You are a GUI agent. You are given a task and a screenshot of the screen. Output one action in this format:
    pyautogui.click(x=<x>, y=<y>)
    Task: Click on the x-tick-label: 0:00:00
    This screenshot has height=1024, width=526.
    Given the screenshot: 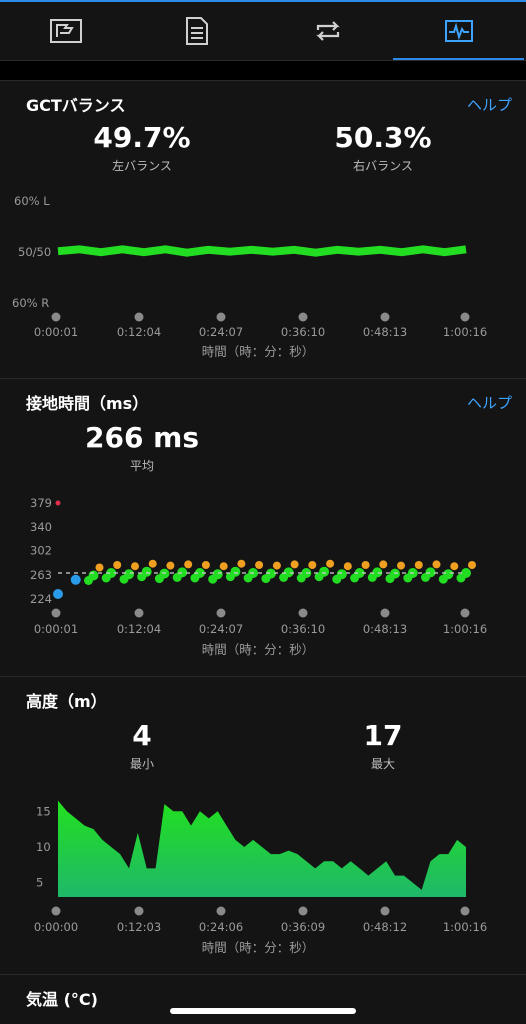 What is the action you would take?
    pyautogui.click(x=56, y=927)
    